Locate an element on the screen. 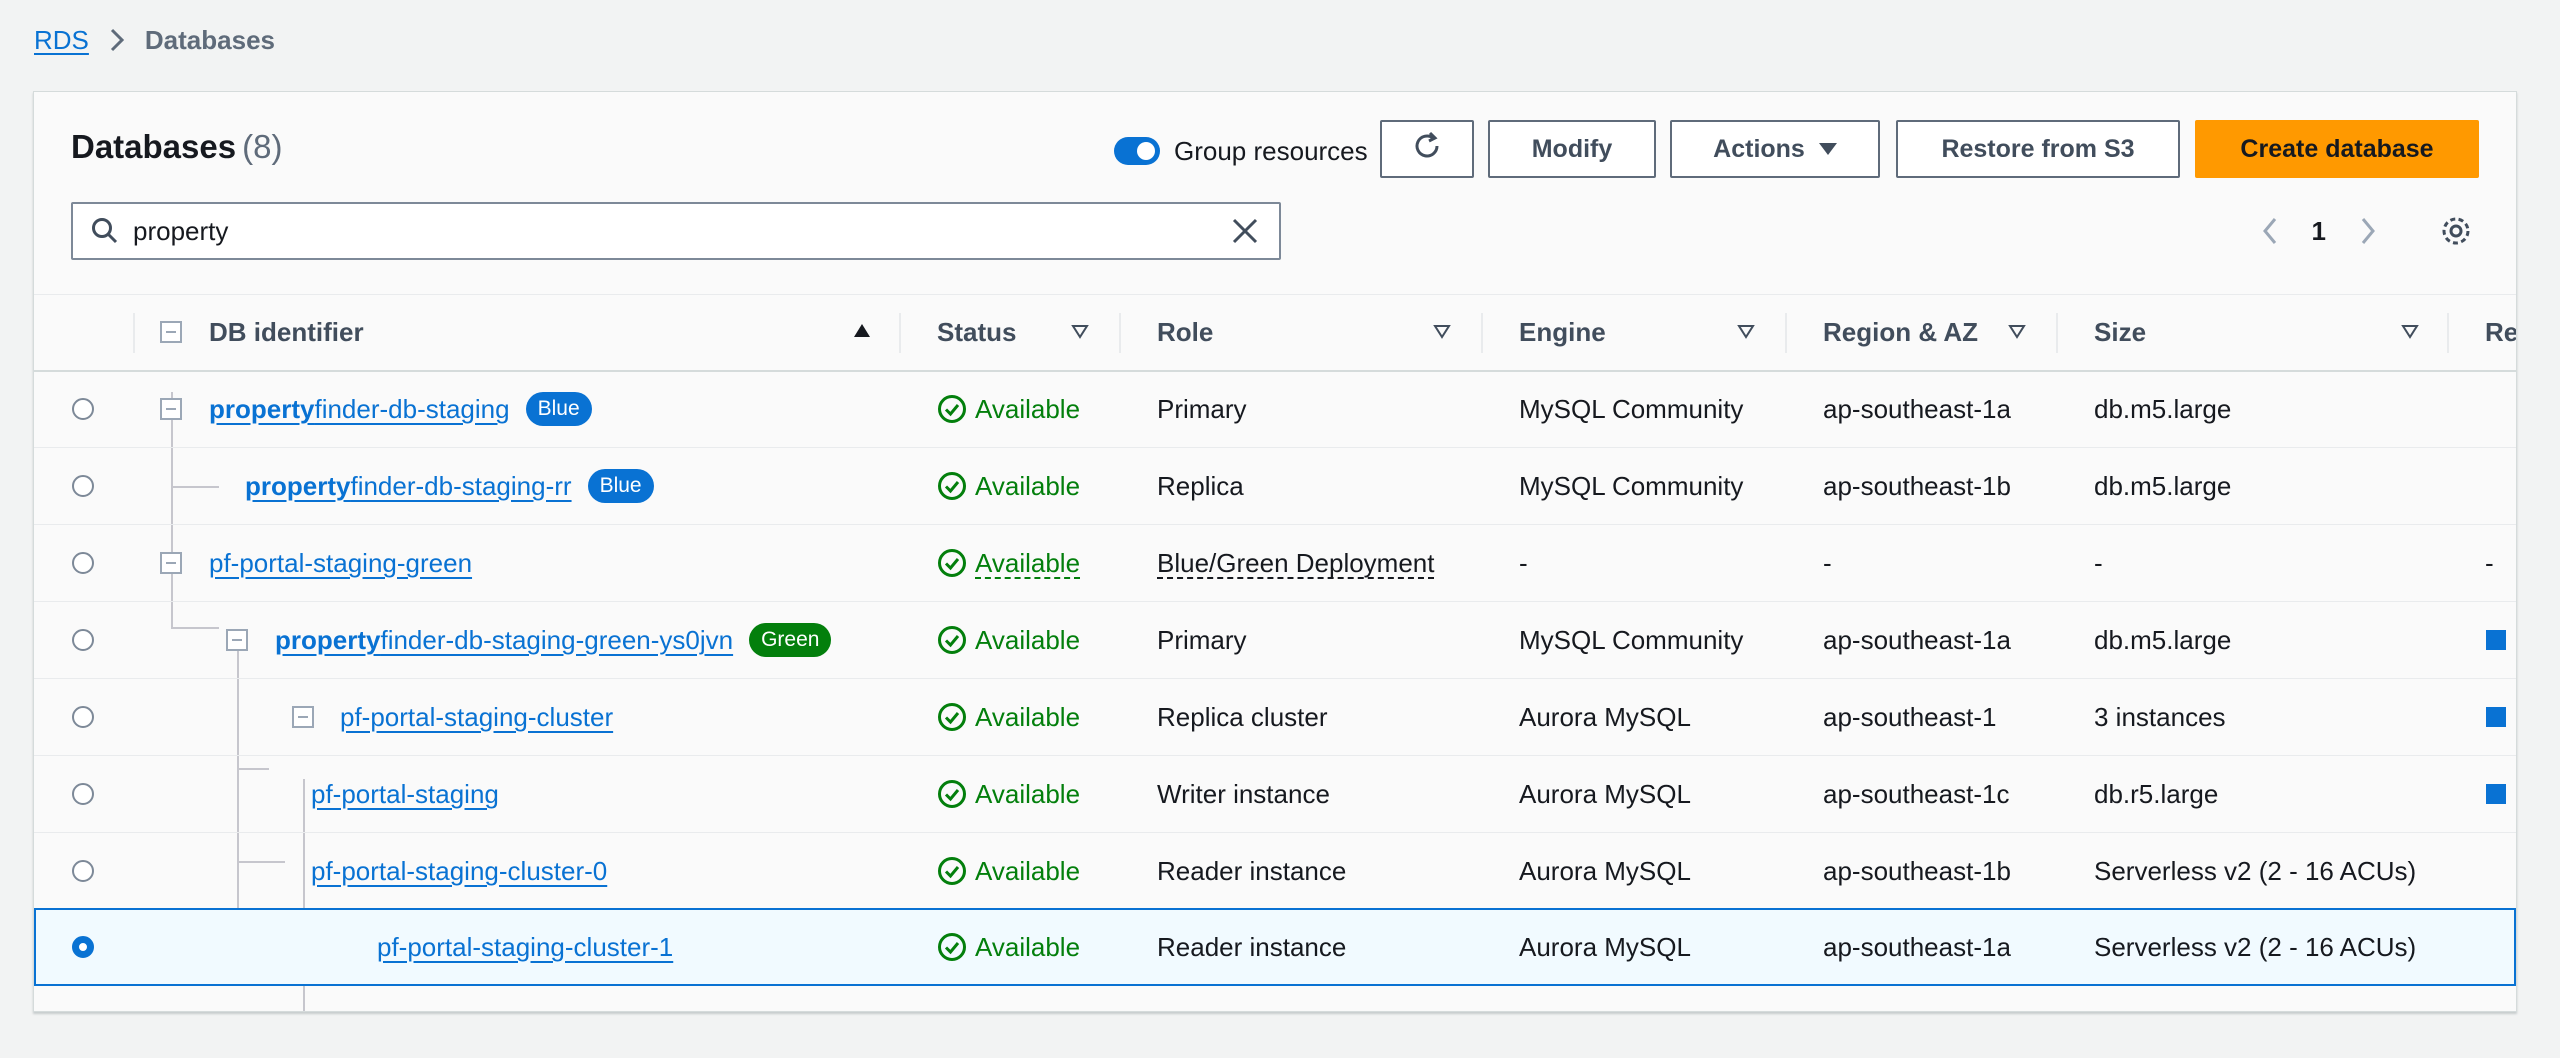  actions-button: Actions is located at coordinates (1775, 149).